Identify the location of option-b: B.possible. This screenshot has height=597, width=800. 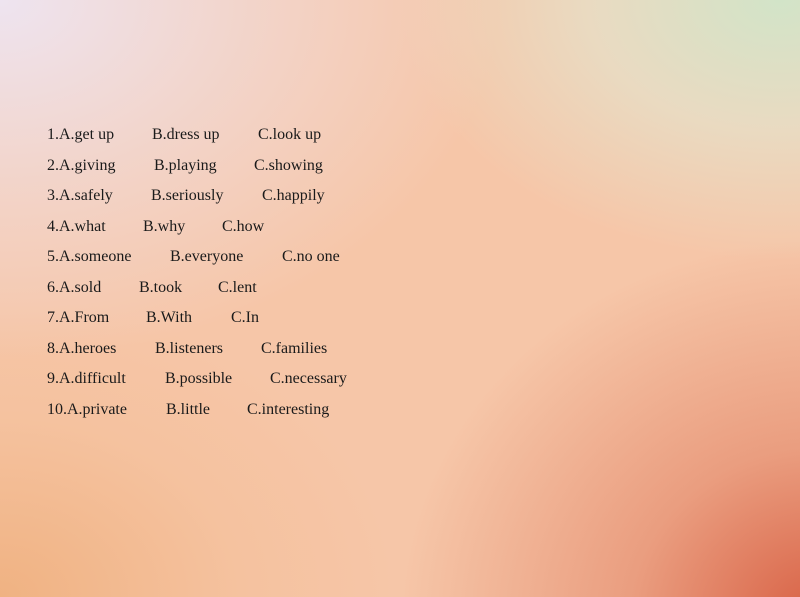
(199, 378).